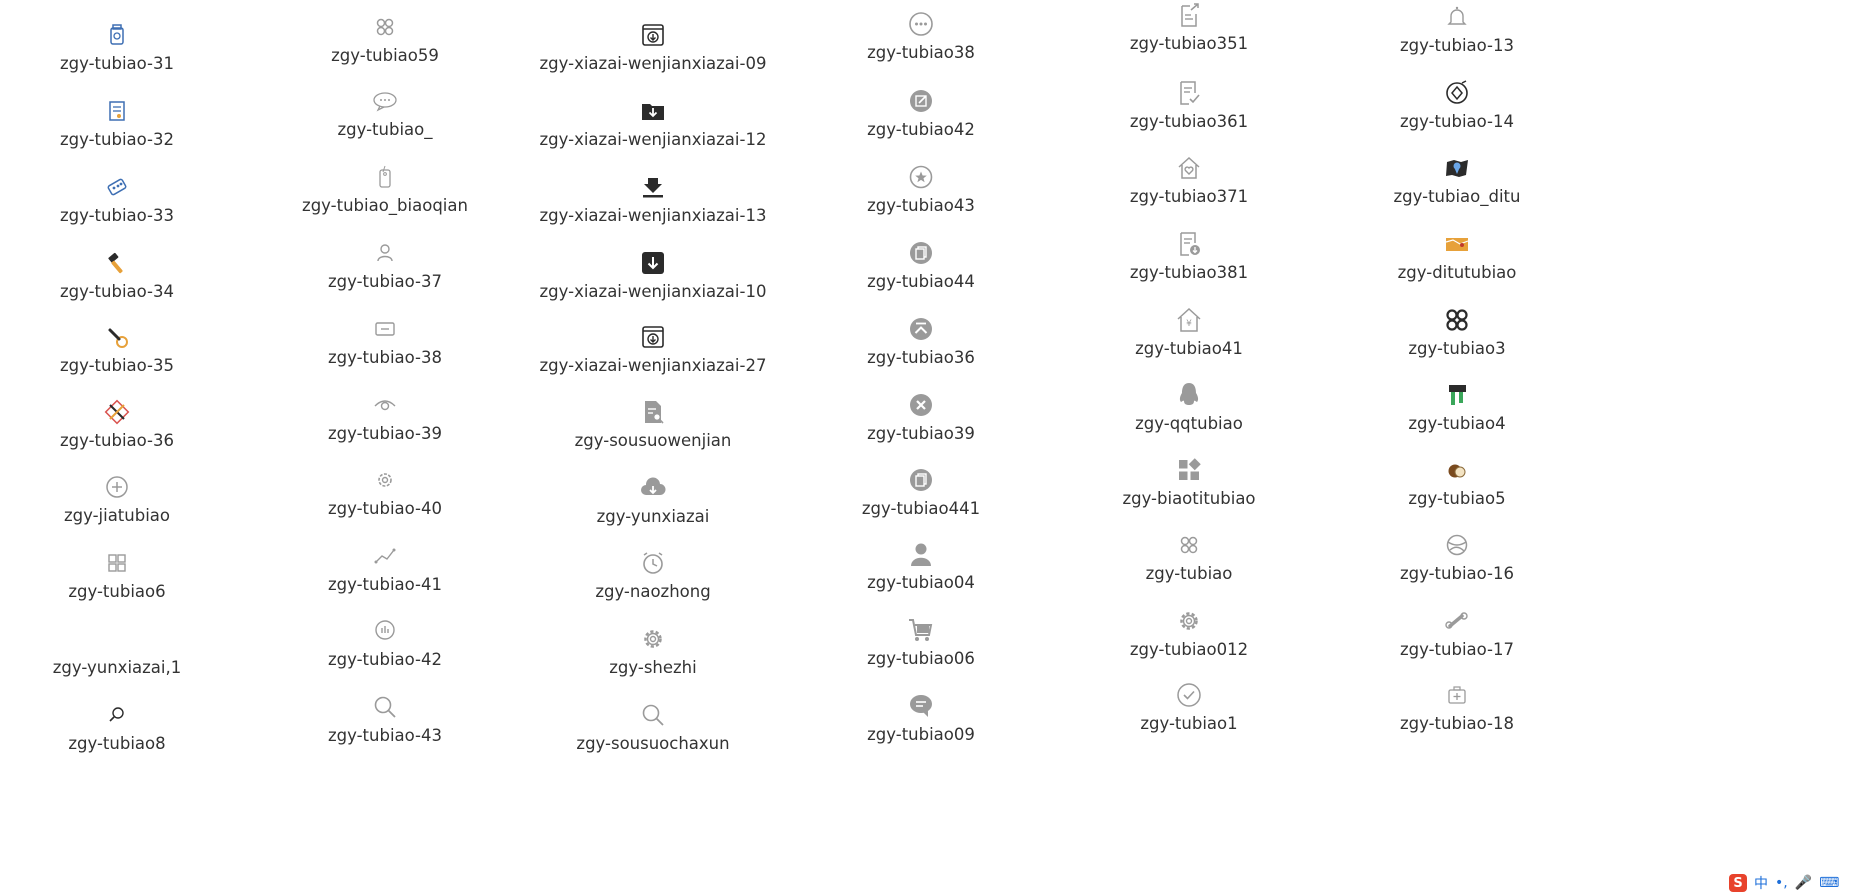 The height and width of the screenshot is (894, 1849). I want to click on icon-label: zgy-tubiao5, so click(1457, 498).